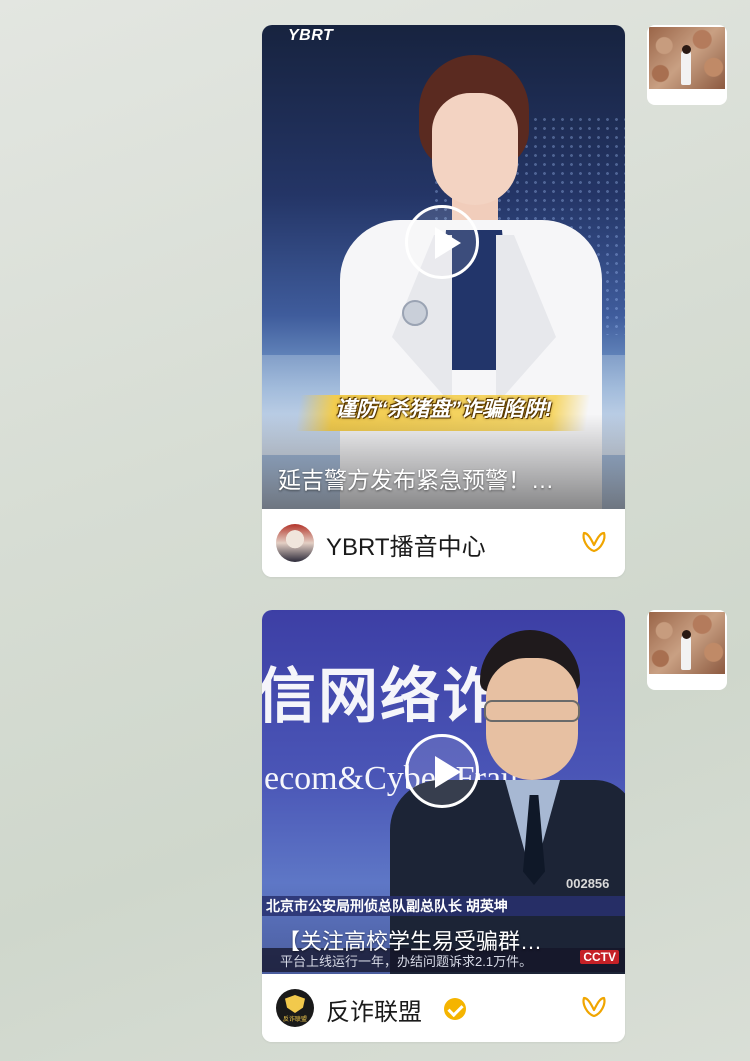 The image size is (750, 1061). I want to click on channel-avatar, so click(295, 543).